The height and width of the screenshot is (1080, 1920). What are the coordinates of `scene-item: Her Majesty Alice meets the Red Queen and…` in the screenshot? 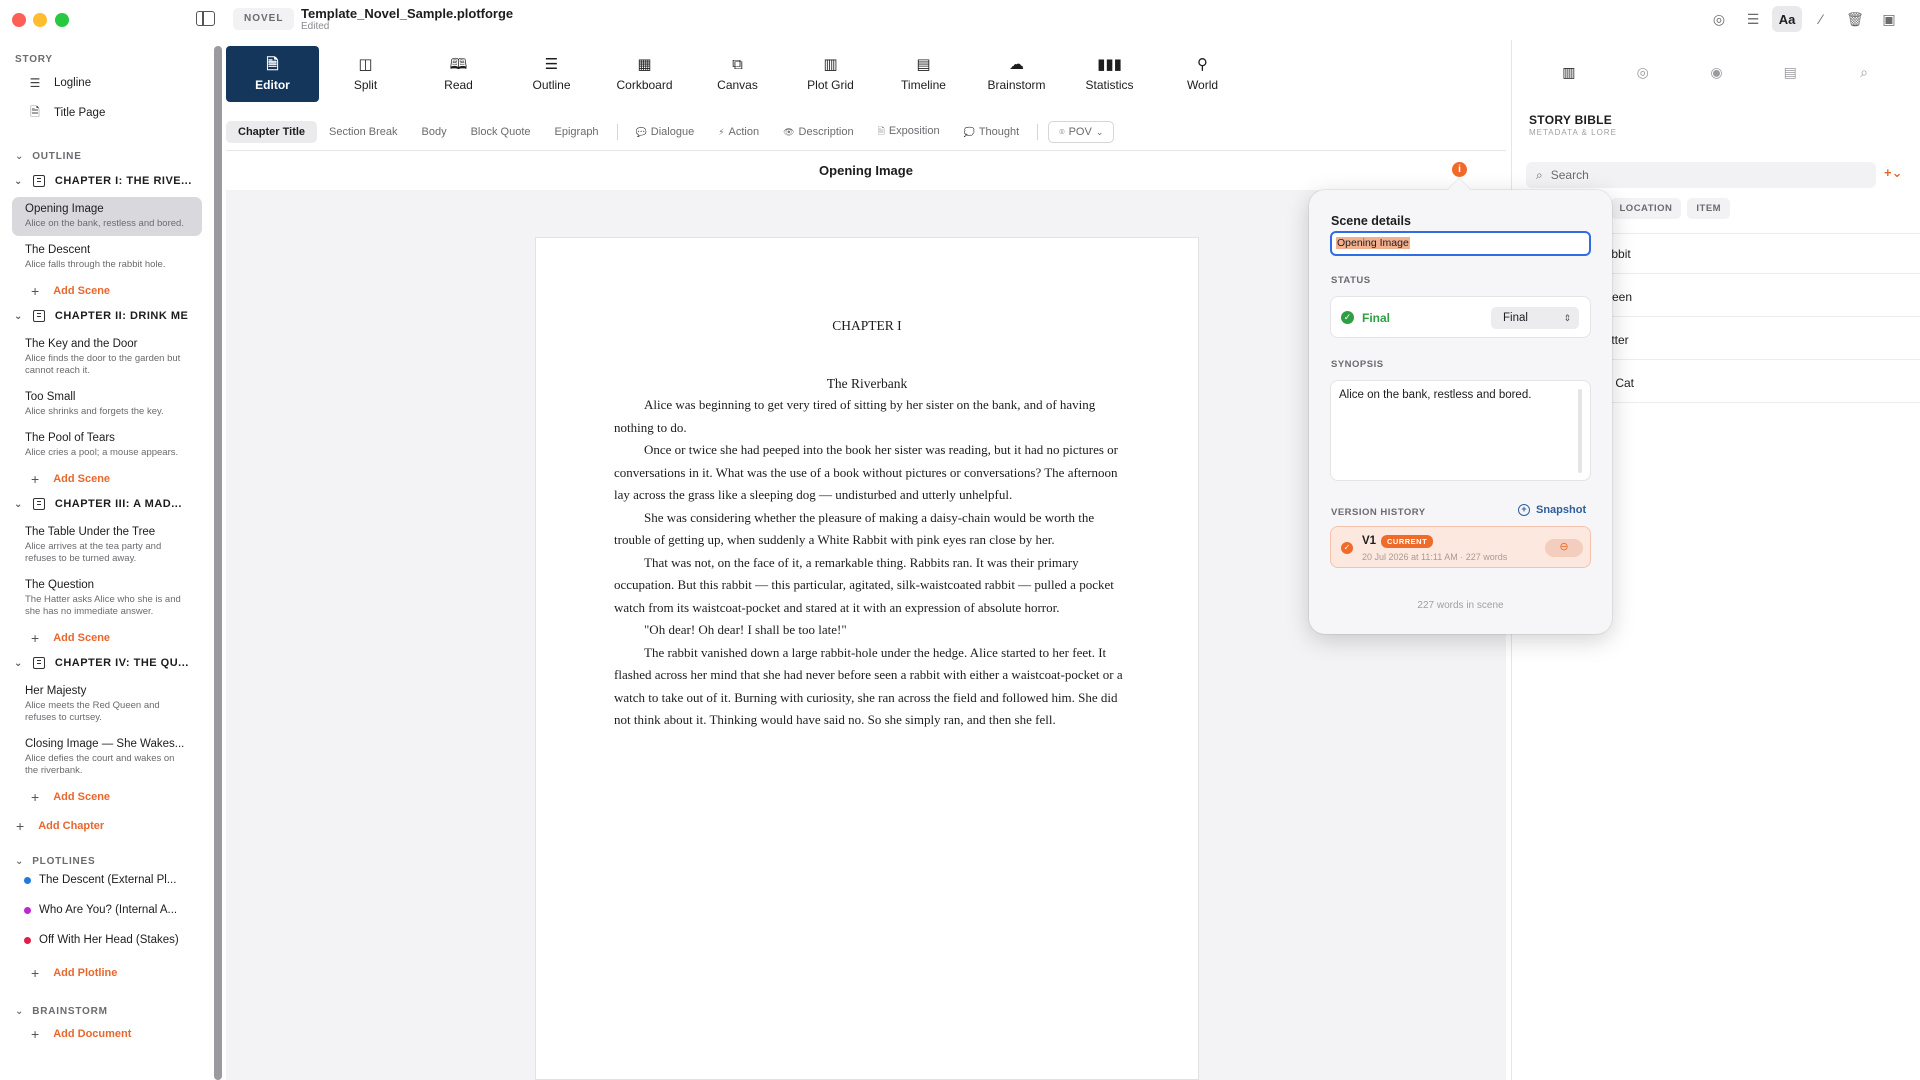 It's located at (107, 704).